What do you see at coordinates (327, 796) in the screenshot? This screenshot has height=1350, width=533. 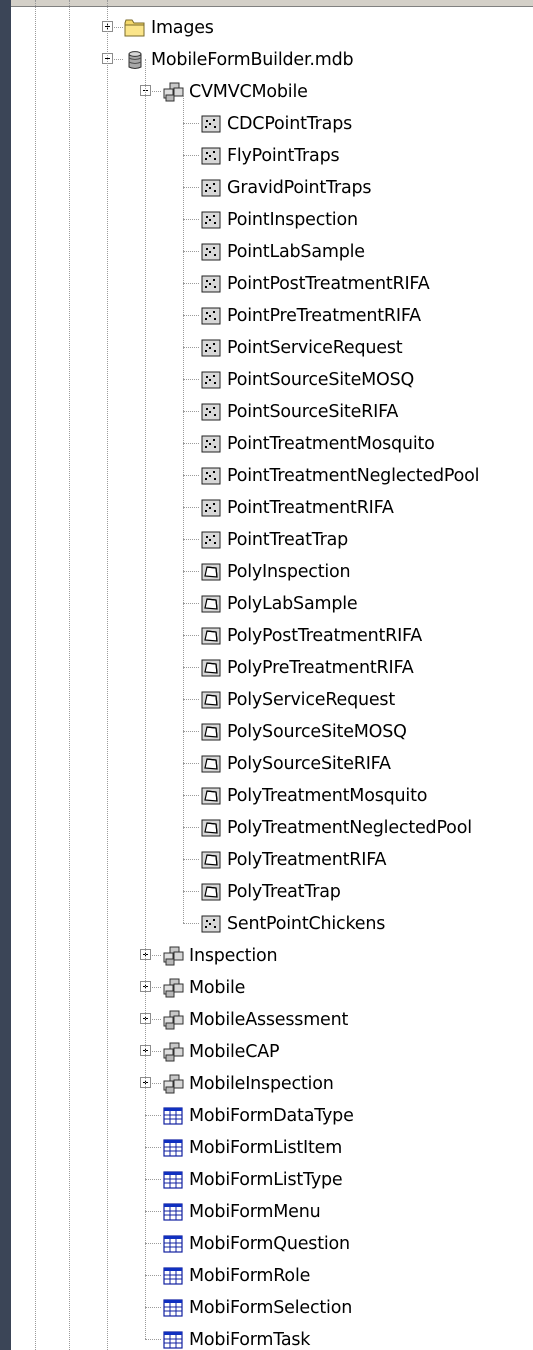 I see `tree-item-label: PolyTreatmentMosquito` at bounding box center [327, 796].